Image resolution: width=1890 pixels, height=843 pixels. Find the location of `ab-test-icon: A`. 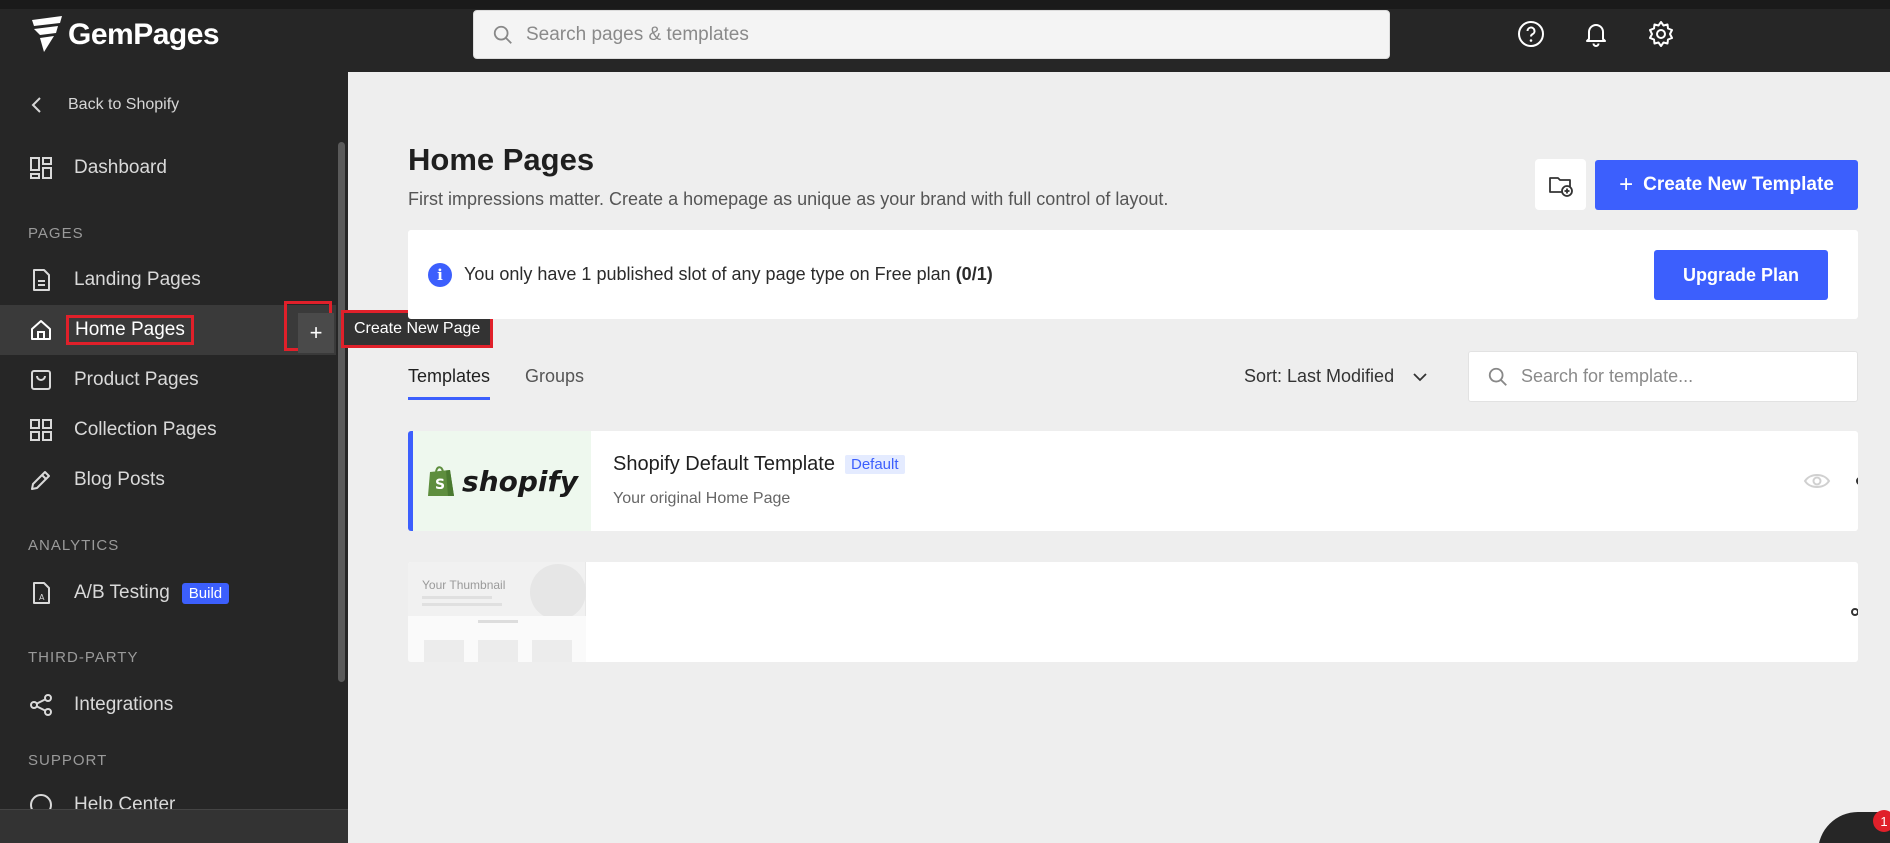

ab-test-icon: A is located at coordinates (41, 593).